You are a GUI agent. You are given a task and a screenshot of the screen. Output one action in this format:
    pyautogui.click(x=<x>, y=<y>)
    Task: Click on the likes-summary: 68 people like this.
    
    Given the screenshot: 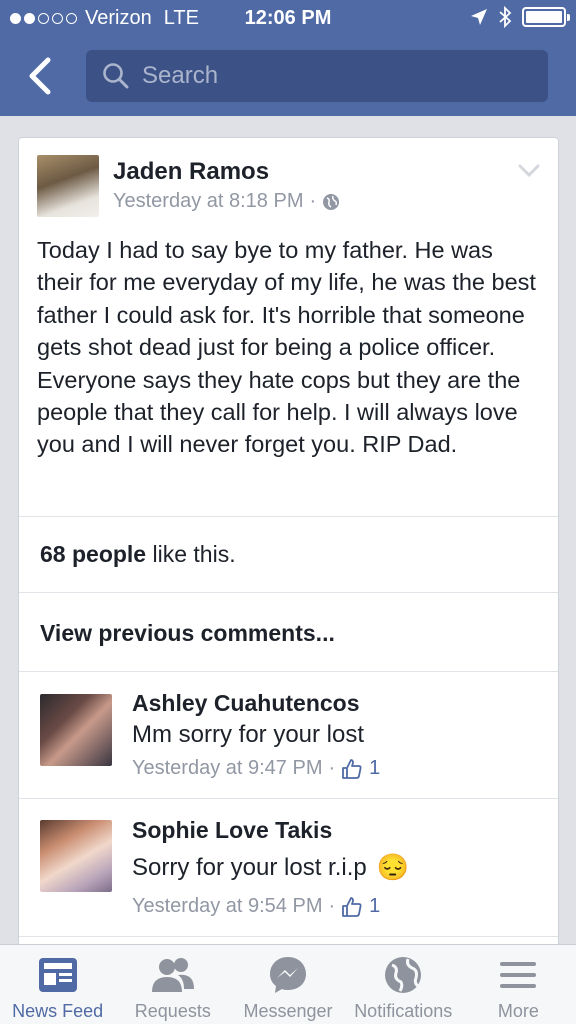 What is the action you would take?
    pyautogui.click(x=138, y=554)
    